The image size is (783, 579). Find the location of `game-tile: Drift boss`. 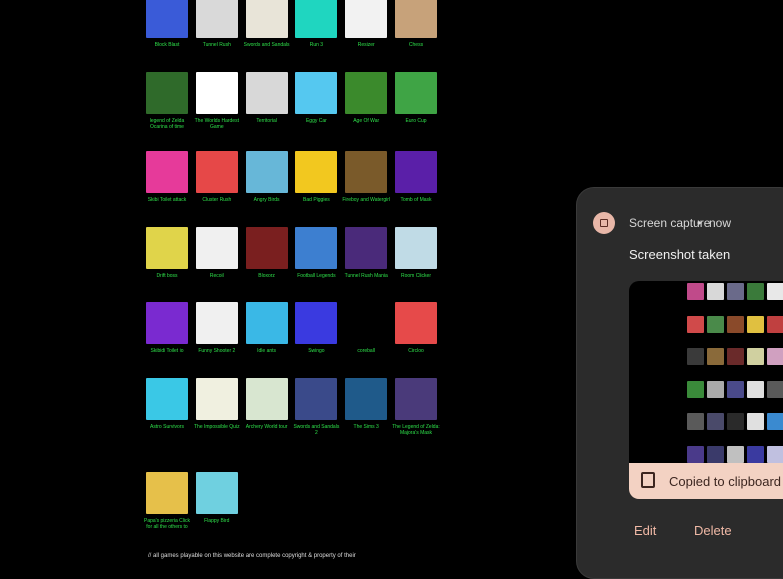

game-tile: Drift boss is located at coordinates (167, 253).